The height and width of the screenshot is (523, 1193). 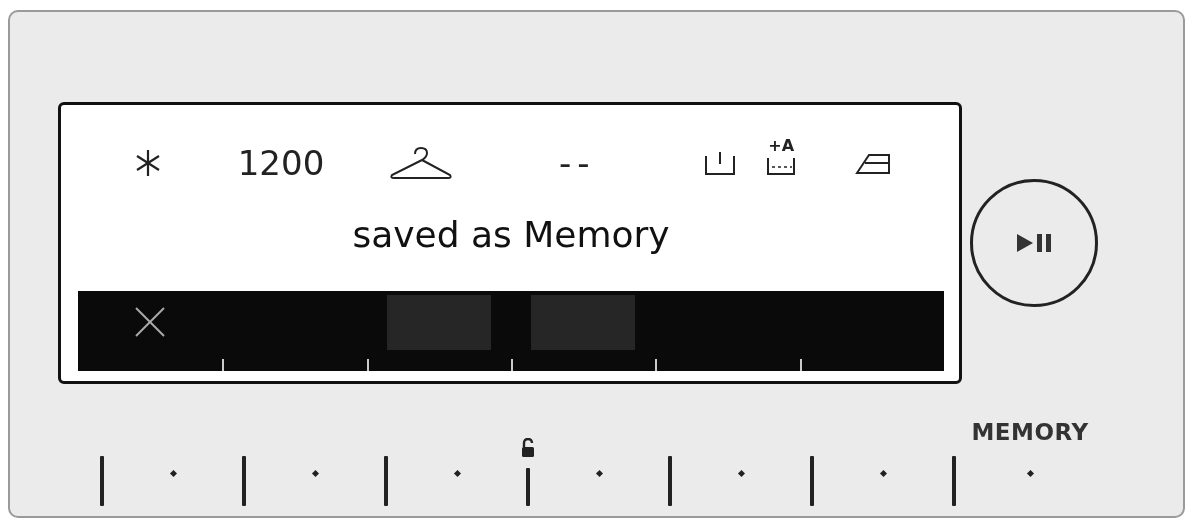 I want to click on extra-rinse-label: +A, so click(x=781, y=146).